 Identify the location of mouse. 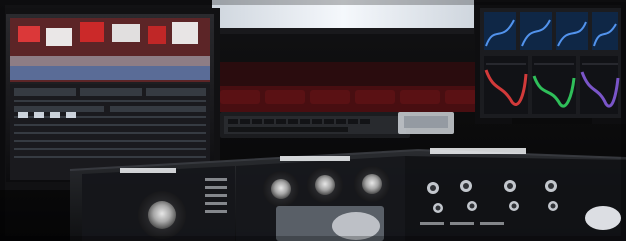
(356, 226).